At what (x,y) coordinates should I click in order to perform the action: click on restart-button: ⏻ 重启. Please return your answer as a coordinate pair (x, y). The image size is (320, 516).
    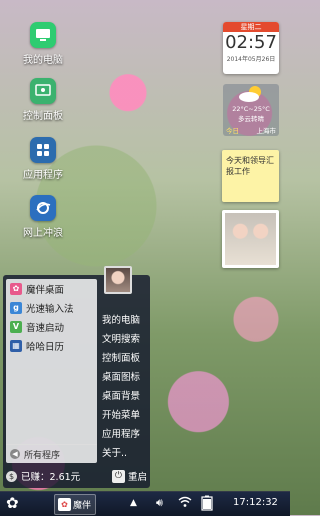
    Looking at the image, I should click on (129, 476).